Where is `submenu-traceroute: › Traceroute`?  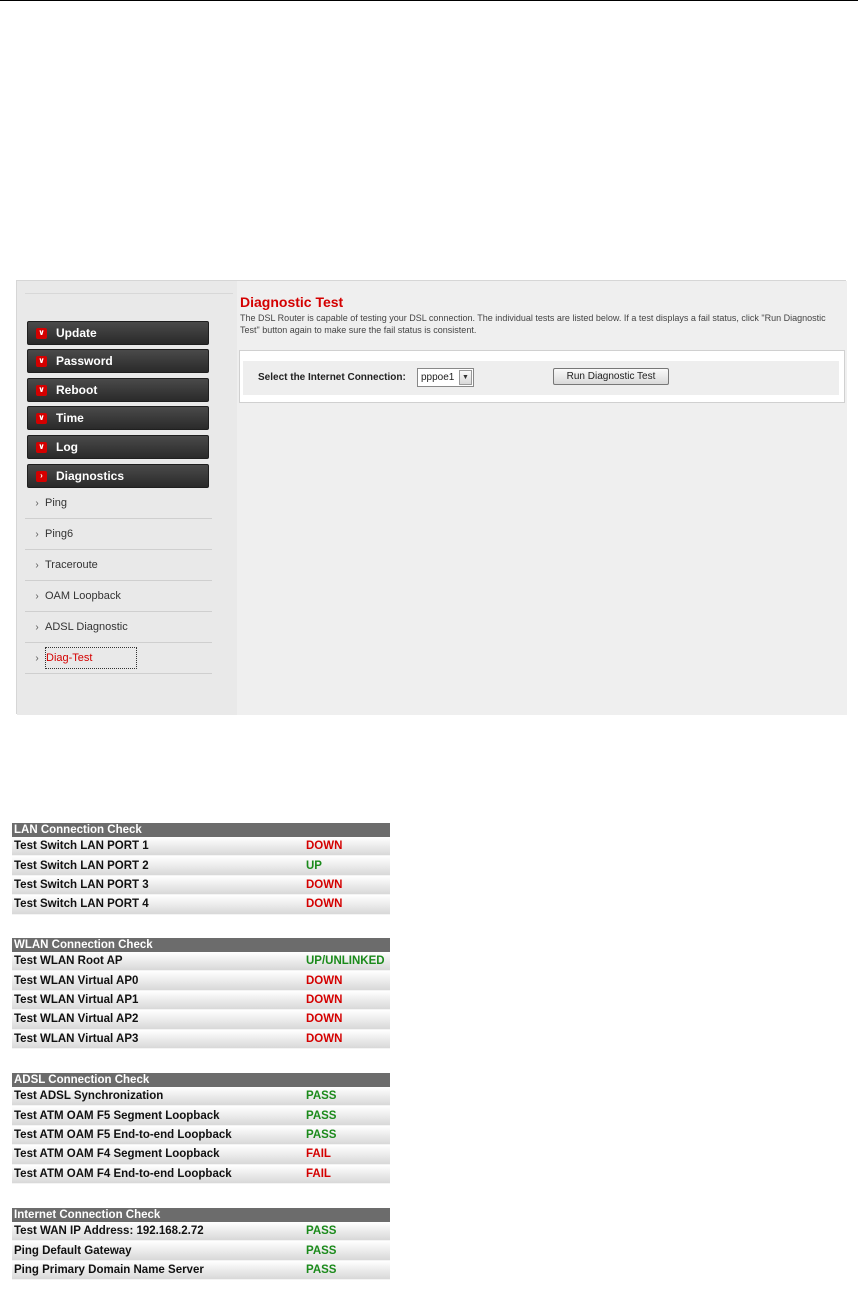
submenu-traceroute: › Traceroute is located at coordinates (118, 565).